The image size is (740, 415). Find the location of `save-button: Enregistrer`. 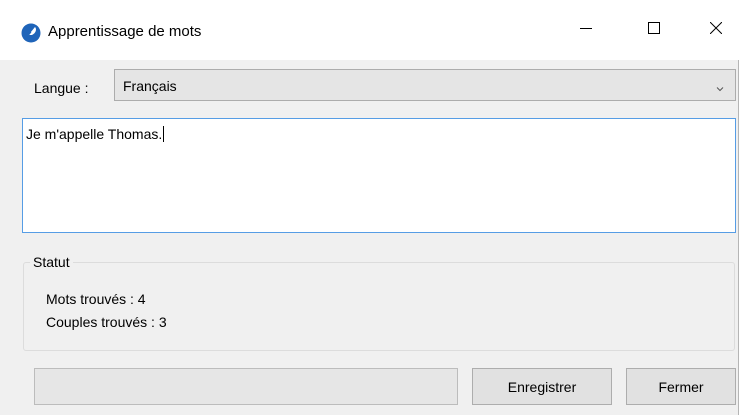

save-button: Enregistrer is located at coordinates (542, 386).